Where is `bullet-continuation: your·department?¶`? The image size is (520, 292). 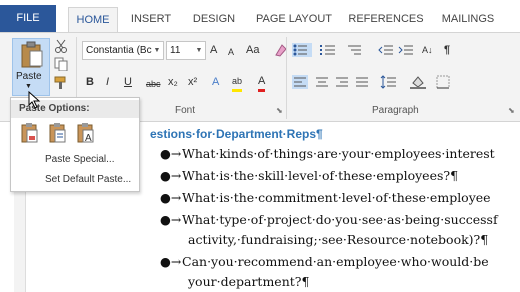
bullet-continuation: your·department?¶ is located at coordinates (249, 281).